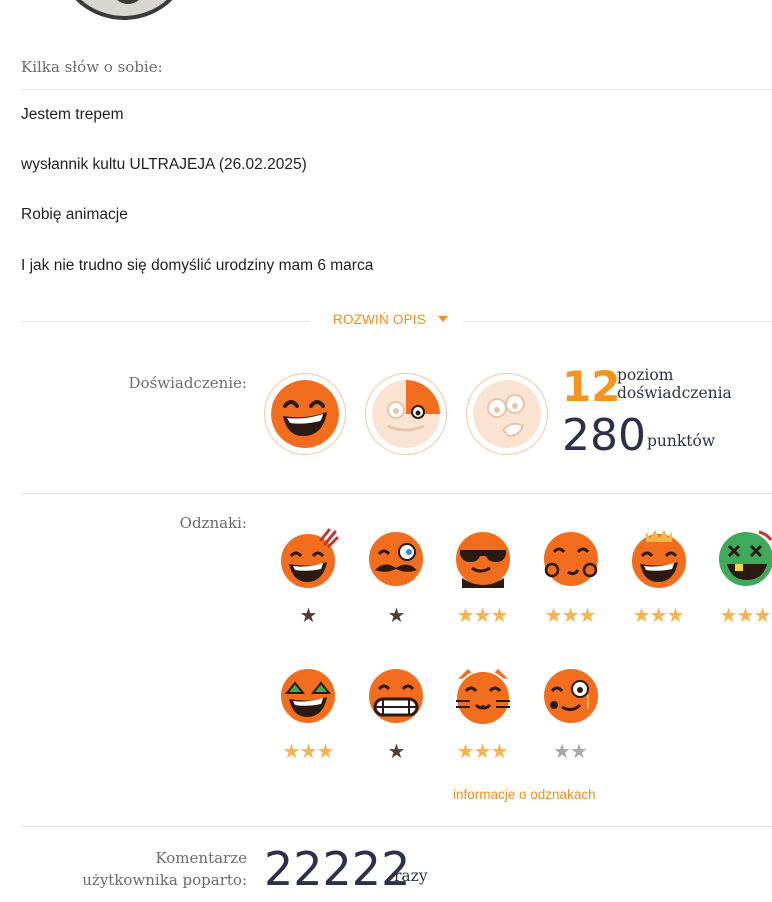 This screenshot has width=772, height=902. I want to click on cat-badge-icon, so click(483, 697).